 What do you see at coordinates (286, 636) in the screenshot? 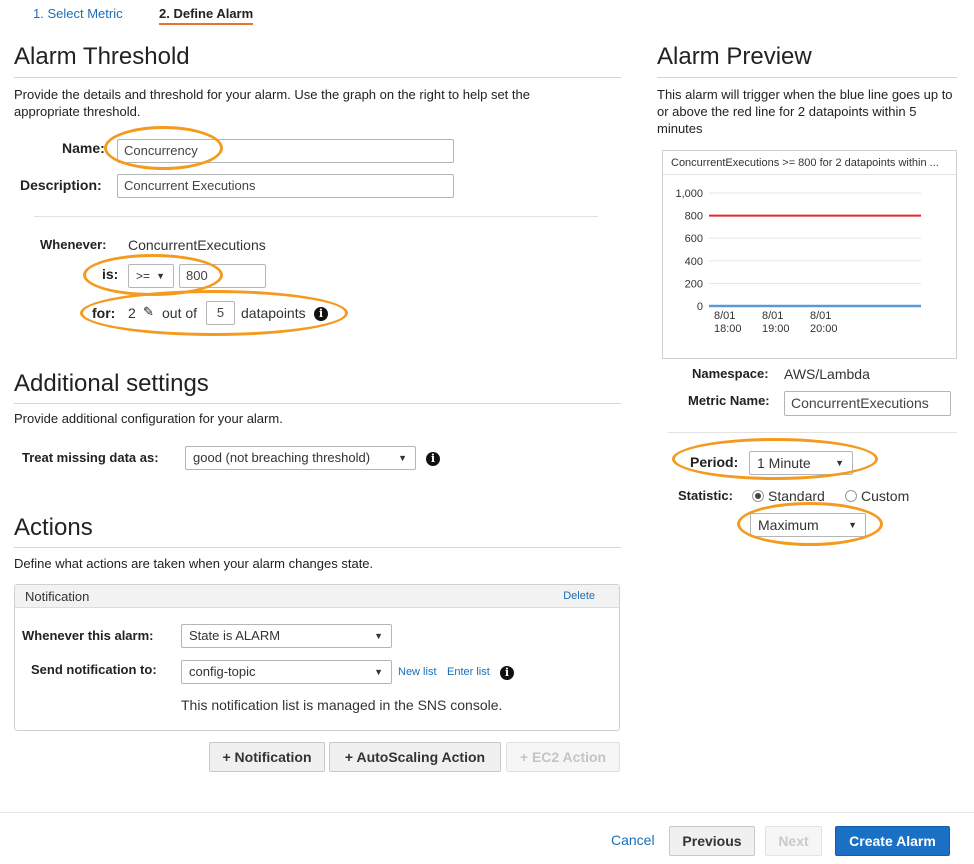
I see `alarm-state-select: State is ALARM ▼` at bounding box center [286, 636].